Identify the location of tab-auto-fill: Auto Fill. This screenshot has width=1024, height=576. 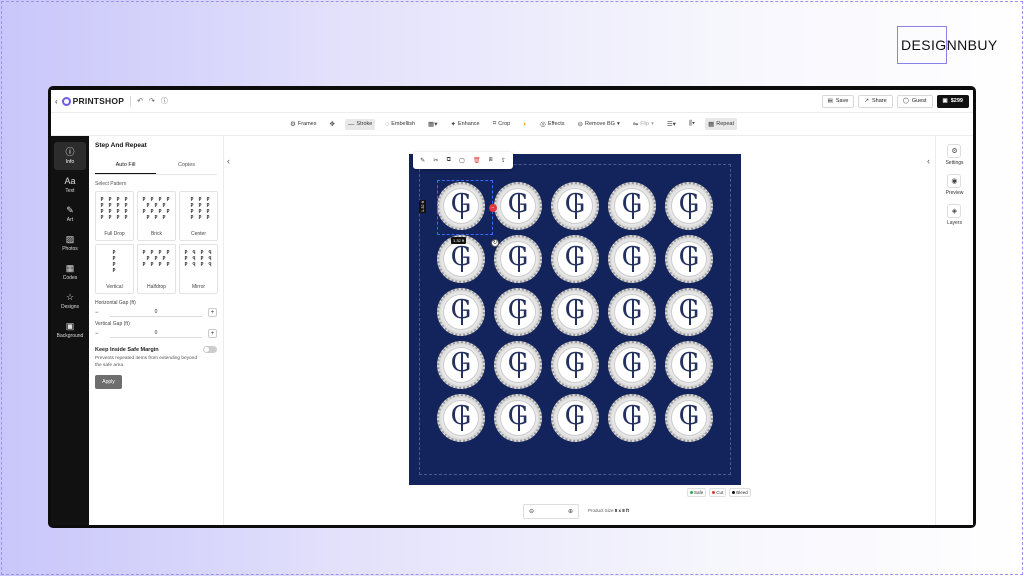
(125, 166).